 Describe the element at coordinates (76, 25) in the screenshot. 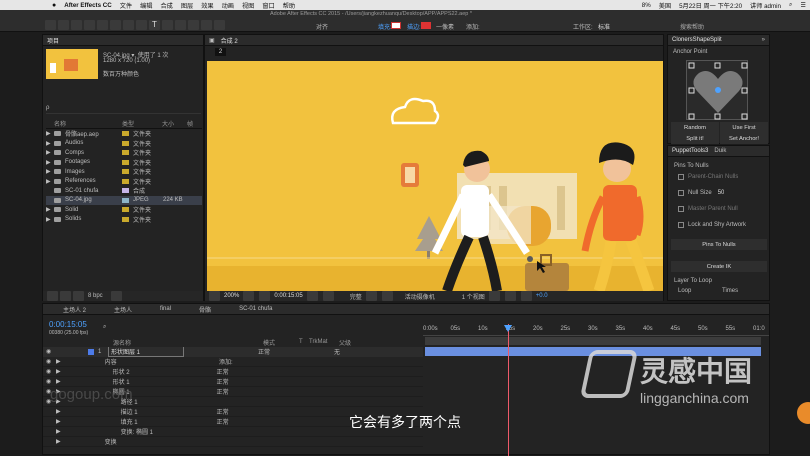

I see `zoom-tool-icon` at that location.